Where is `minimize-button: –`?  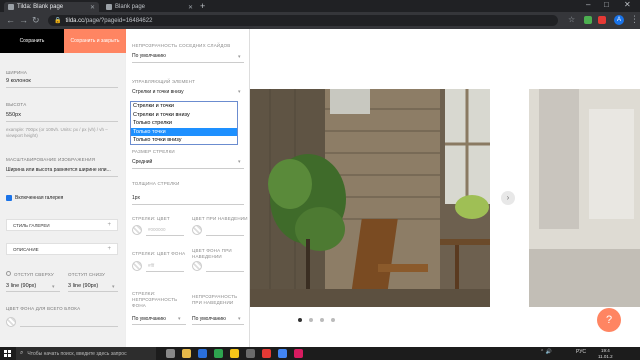
minimize-button: – is located at coordinates (588, 4).